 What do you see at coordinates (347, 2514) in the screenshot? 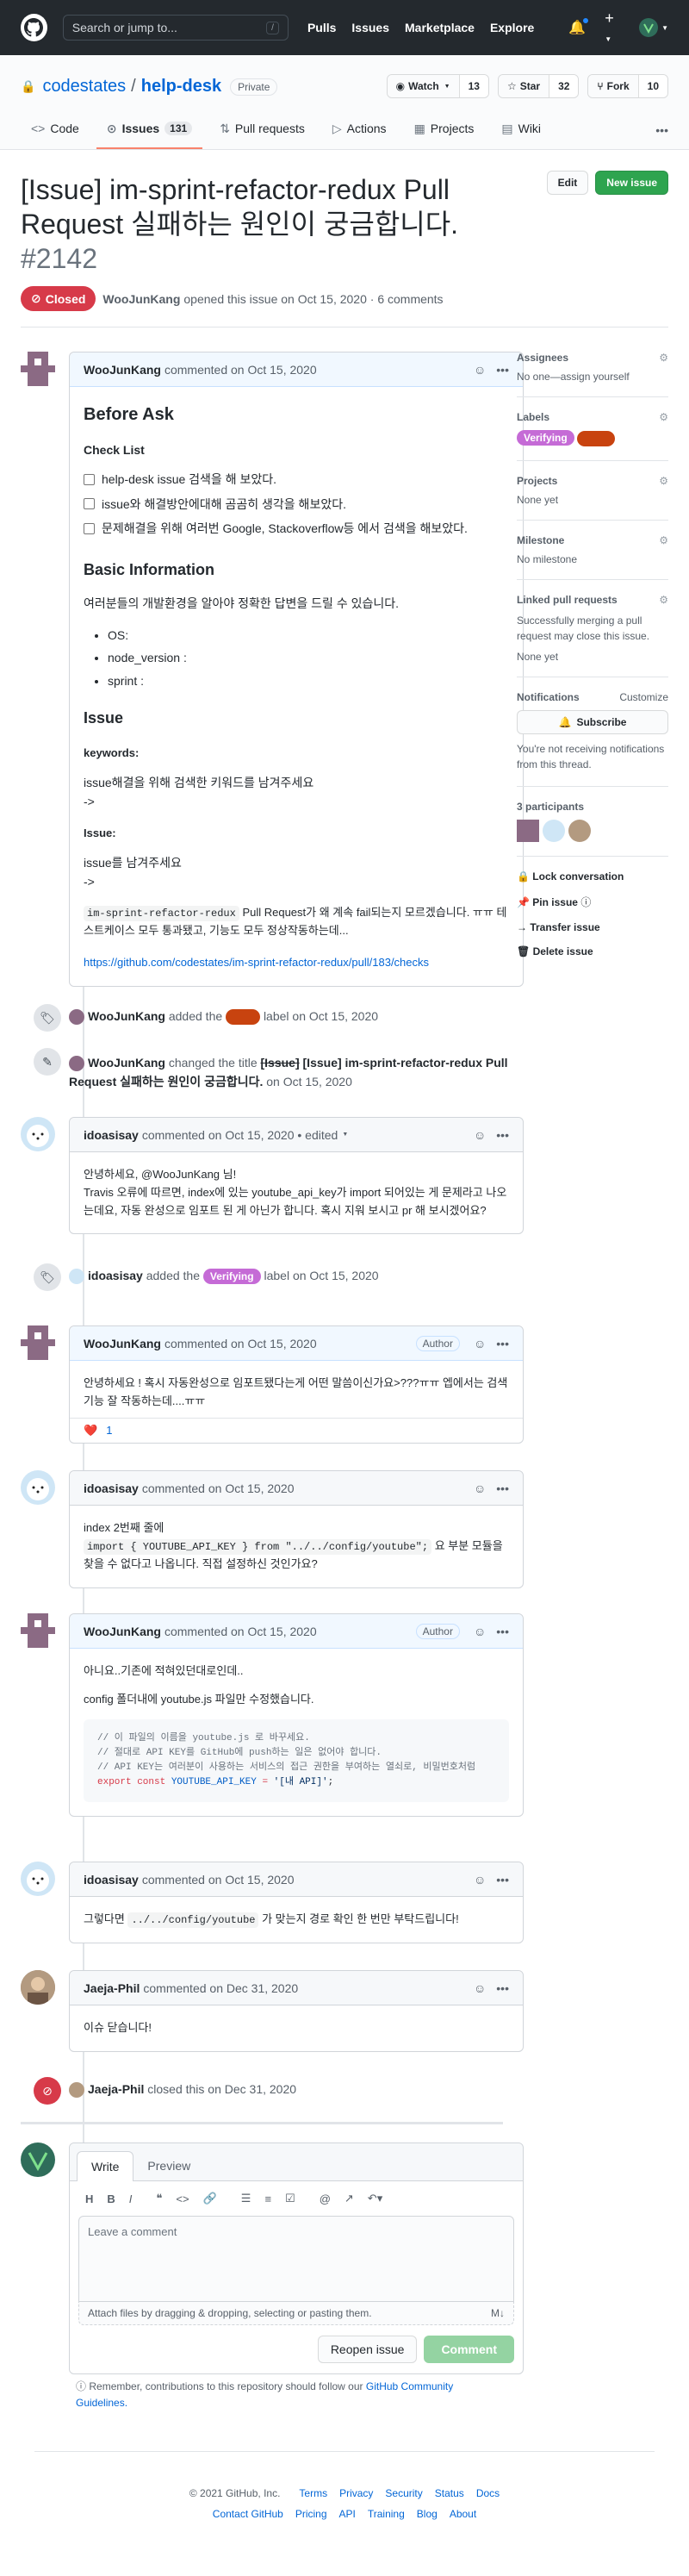
I see `footer-link: API` at bounding box center [347, 2514].